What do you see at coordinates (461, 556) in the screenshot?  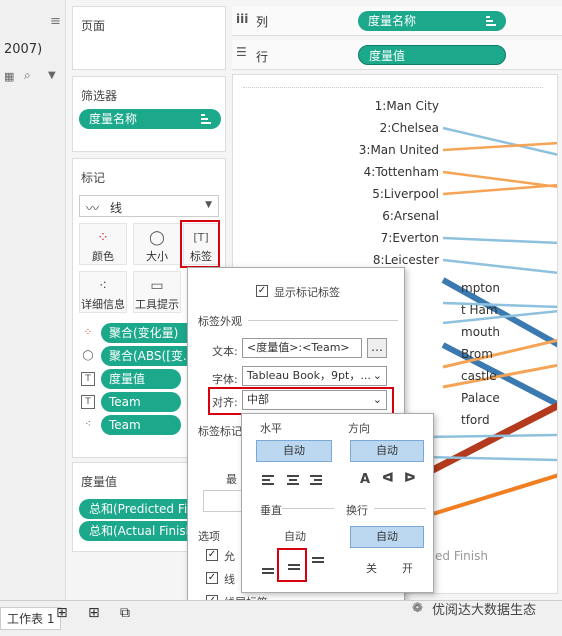 I see `axis-label-actual-finish: ed Finish` at bounding box center [461, 556].